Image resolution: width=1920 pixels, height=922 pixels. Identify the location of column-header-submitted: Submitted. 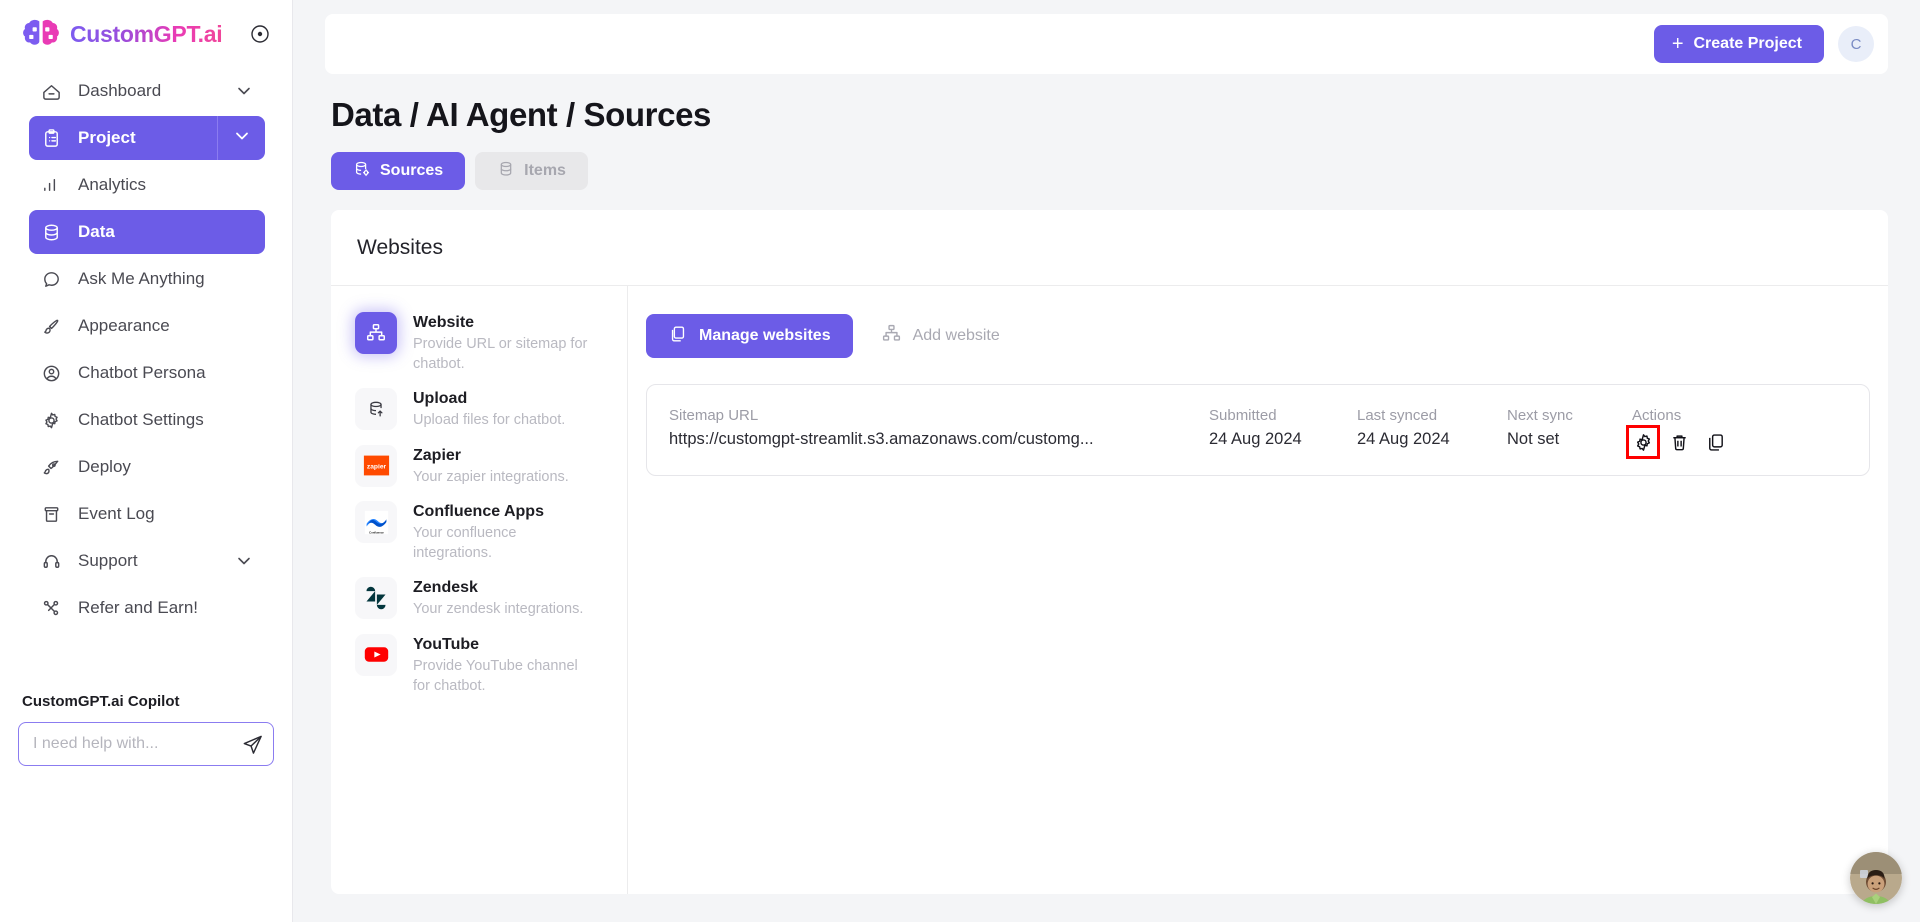
(1243, 415).